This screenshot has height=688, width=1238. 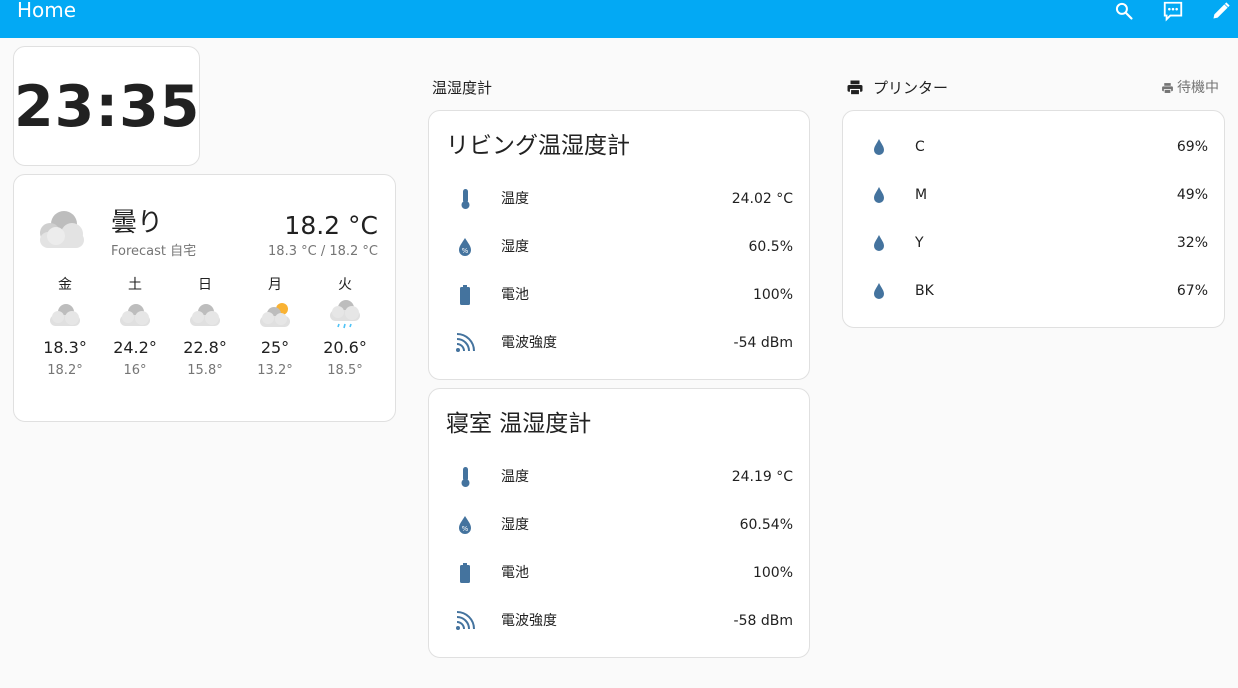 What do you see at coordinates (619, 477) in the screenshot?
I see `entity-row: 温度 24.19 °C` at bounding box center [619, 477].